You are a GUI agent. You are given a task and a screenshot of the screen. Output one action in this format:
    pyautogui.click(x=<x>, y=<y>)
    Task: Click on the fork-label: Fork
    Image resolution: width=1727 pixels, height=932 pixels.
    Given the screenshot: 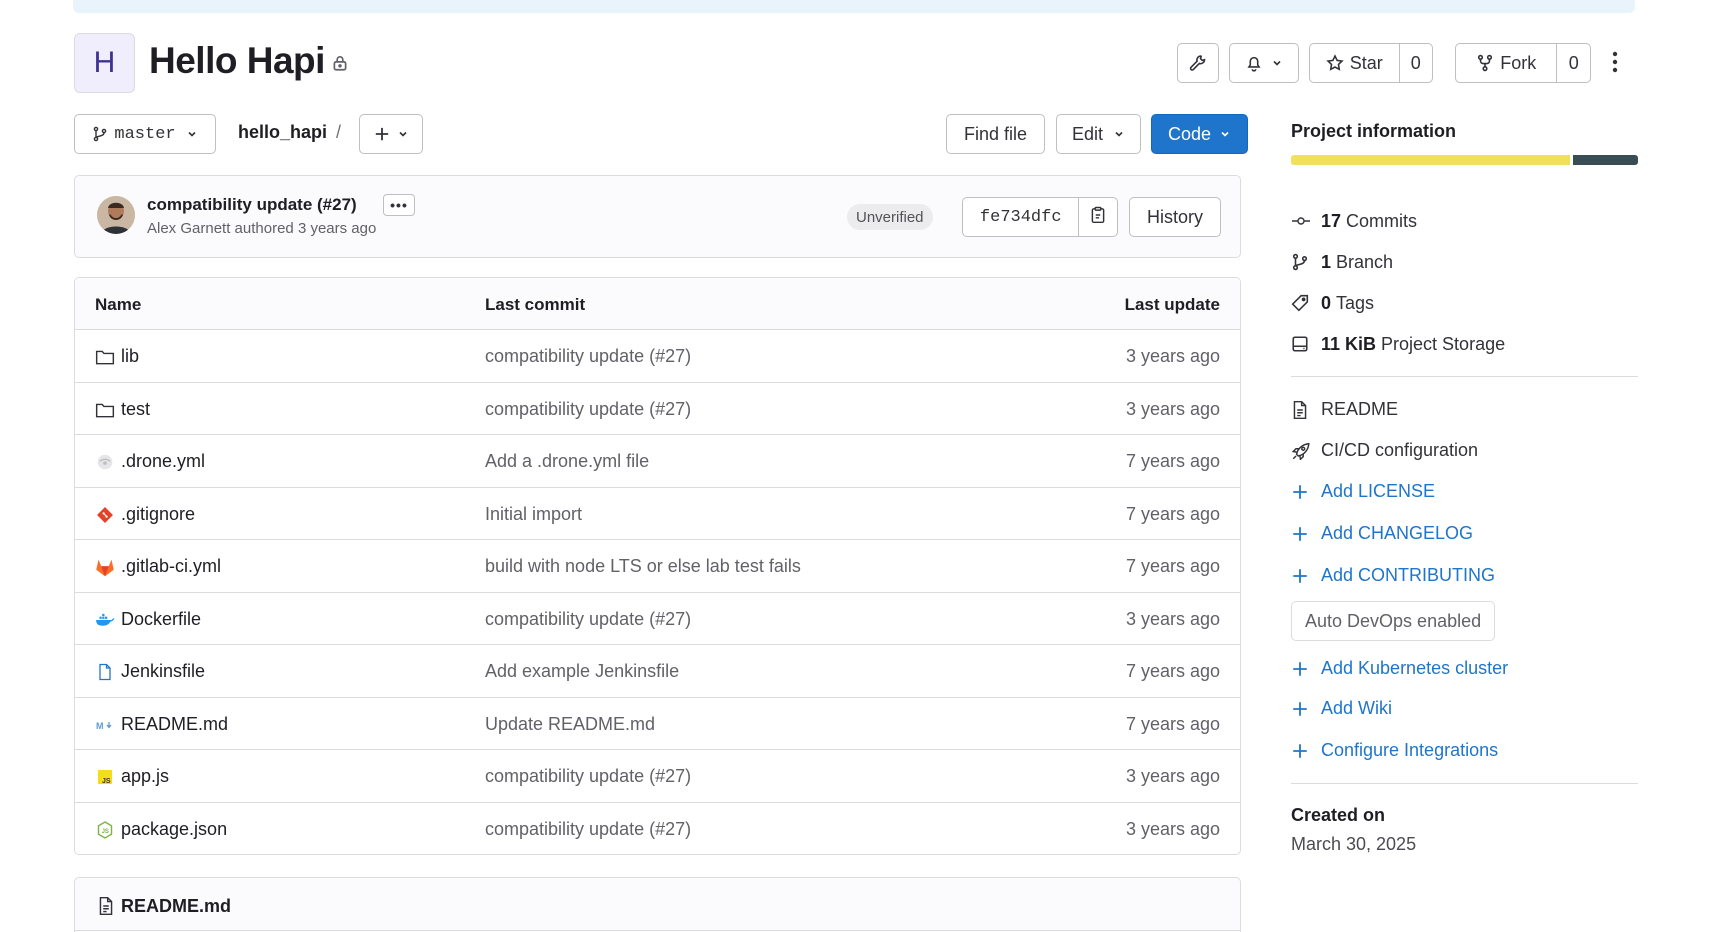 What is the action you would take?
    pyautogui.click(x=1518, y=62)
    